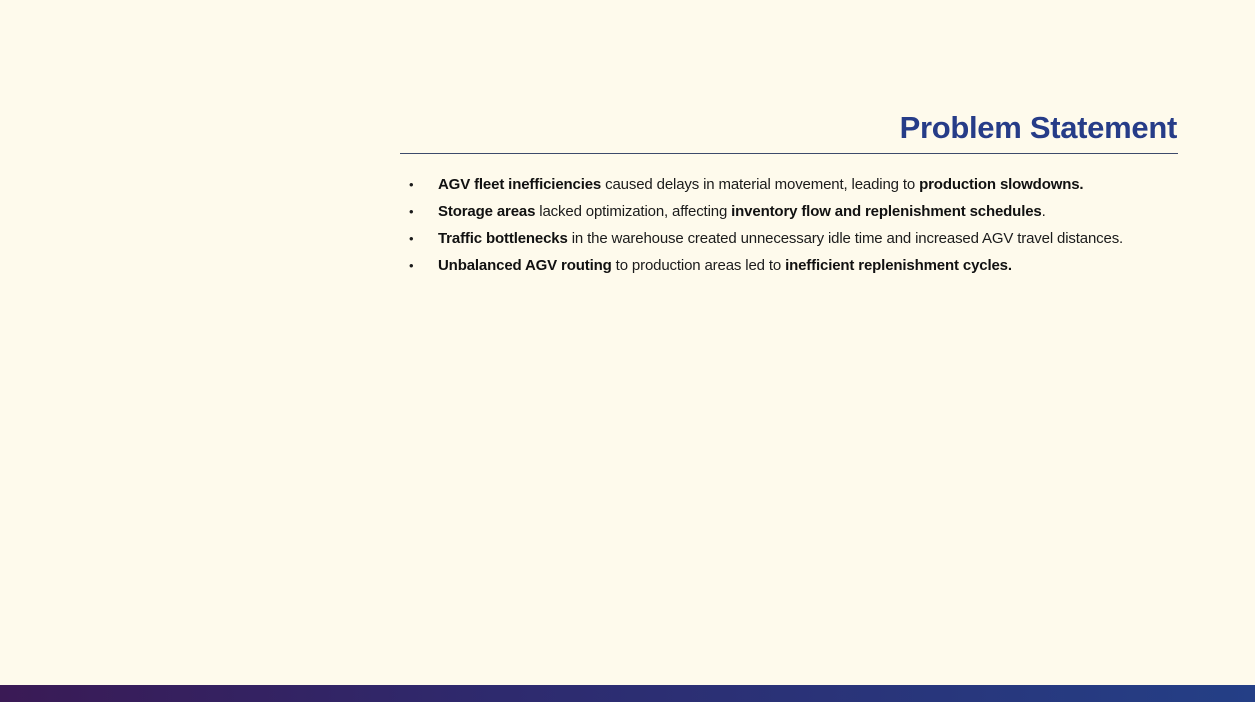  I want to click on slide-title: Problem Statement, so click(1038, 127).